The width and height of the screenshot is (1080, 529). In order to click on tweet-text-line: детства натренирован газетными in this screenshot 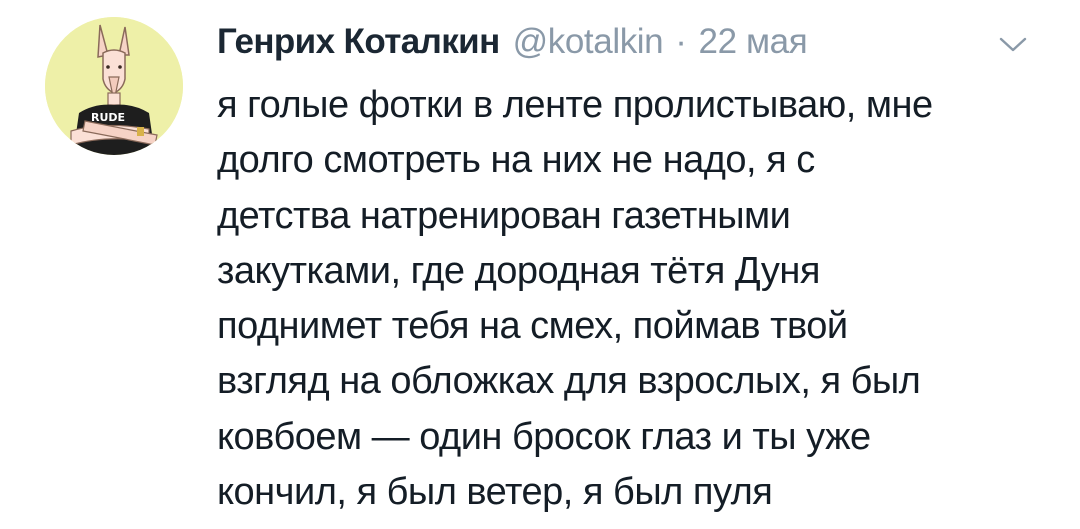, I will do `click(504, 215)`.